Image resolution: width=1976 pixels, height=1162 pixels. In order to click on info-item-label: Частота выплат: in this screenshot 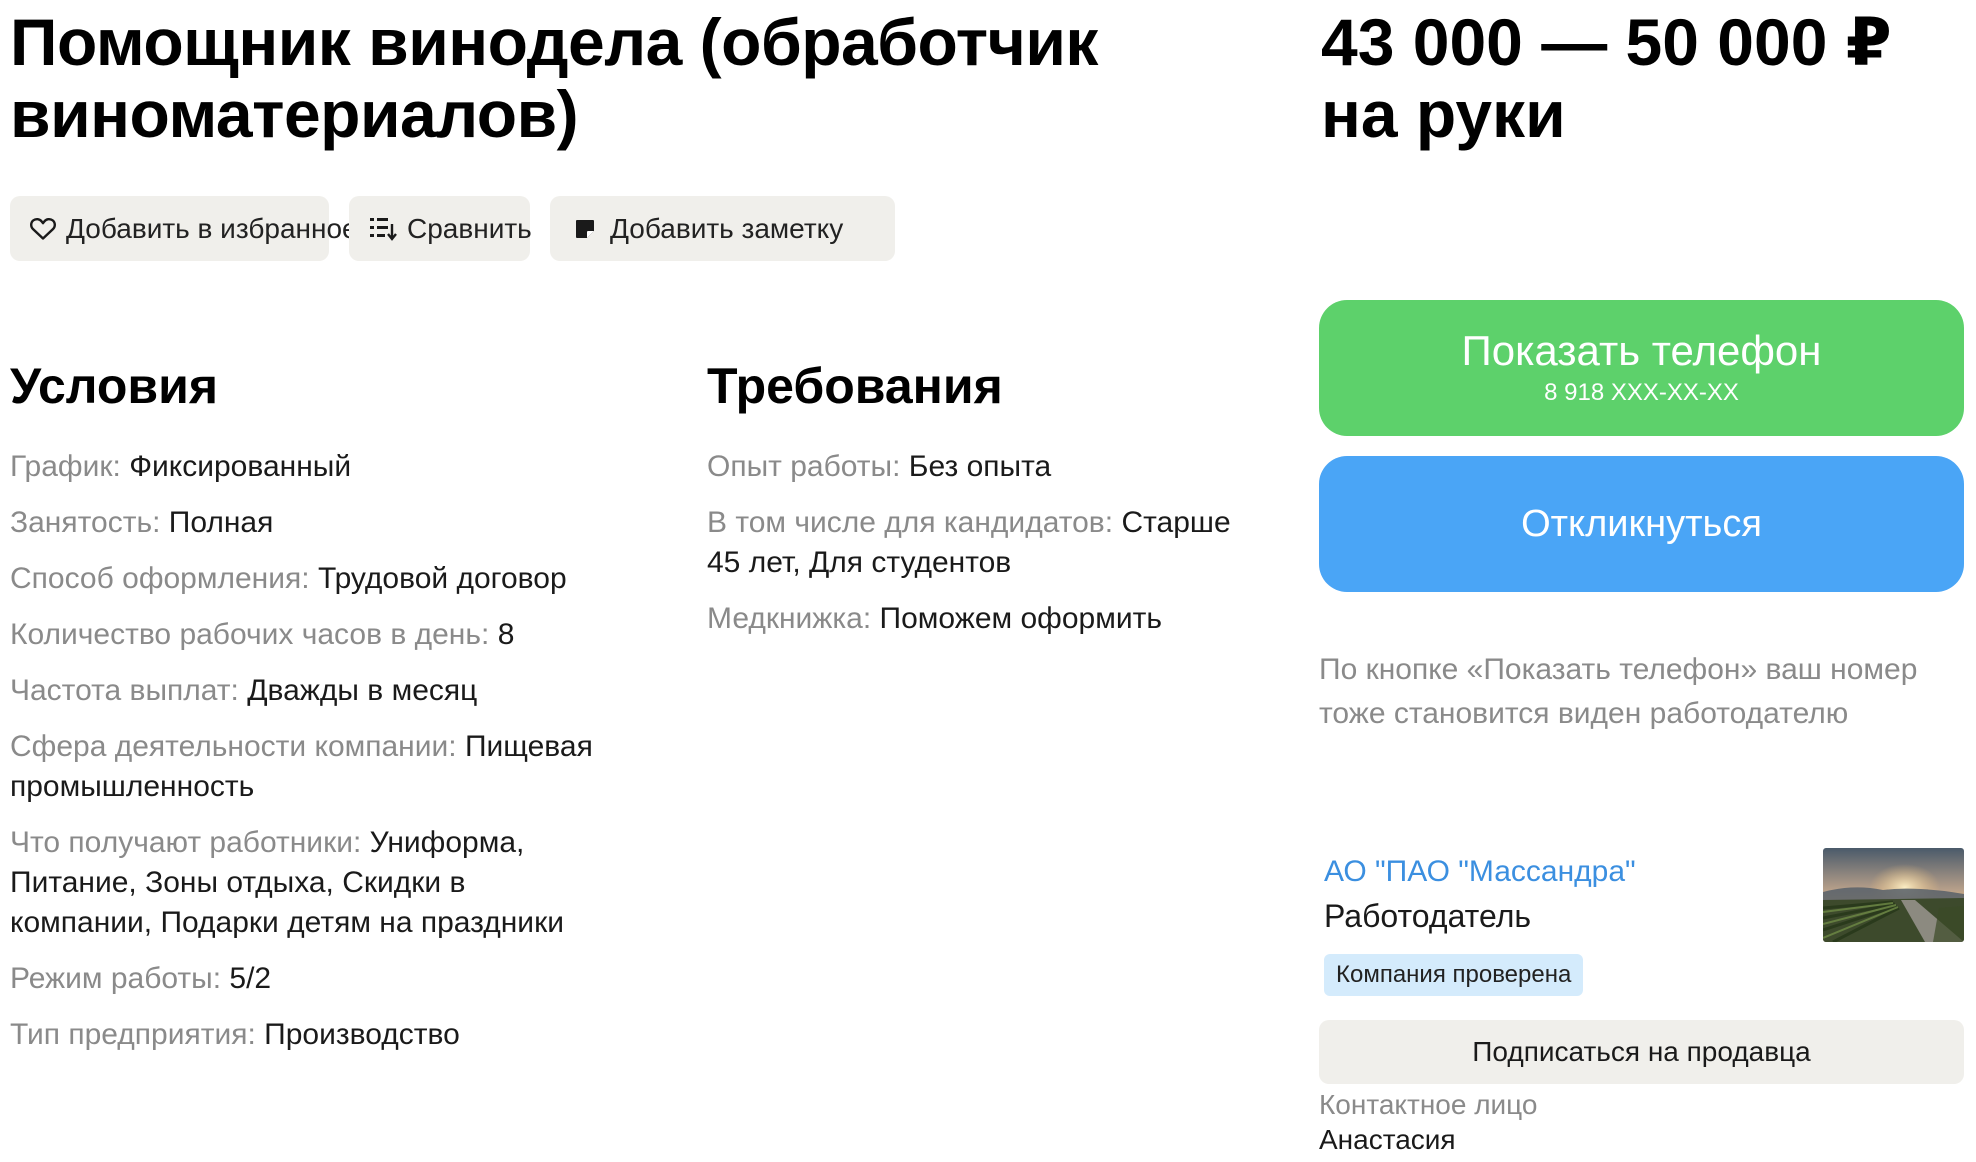, I will do `click(124, 690)`.